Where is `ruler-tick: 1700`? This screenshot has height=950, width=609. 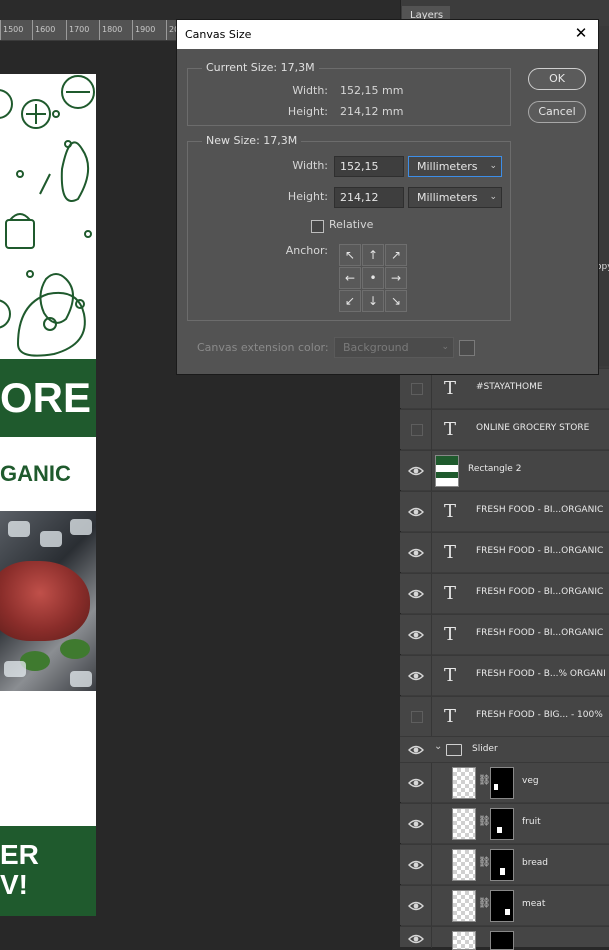
ruler-tick: 1700 is located at coordinates (77, 30).